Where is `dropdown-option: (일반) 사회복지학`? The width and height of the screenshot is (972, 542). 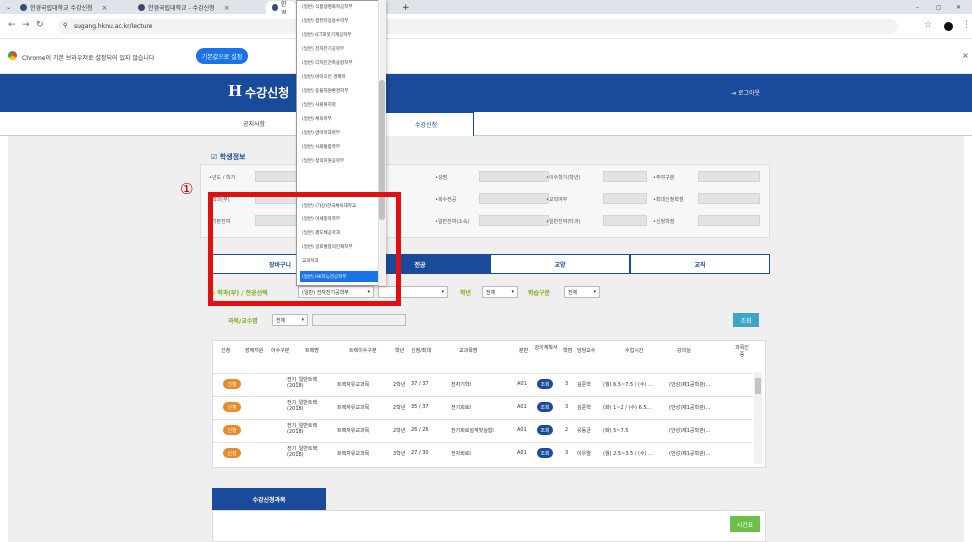
dropdown-option: (일반) 사회복지학 is located at coordinates (340, 104).